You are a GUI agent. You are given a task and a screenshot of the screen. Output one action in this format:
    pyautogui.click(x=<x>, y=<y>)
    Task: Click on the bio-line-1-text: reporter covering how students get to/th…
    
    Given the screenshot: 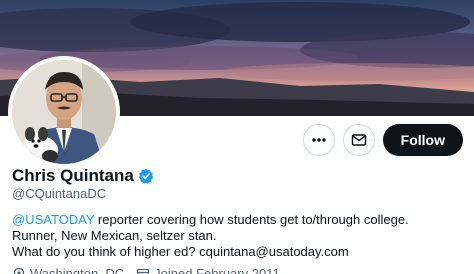 What is the action you would take?
    pyautogui.click(x=251, y=219)
    